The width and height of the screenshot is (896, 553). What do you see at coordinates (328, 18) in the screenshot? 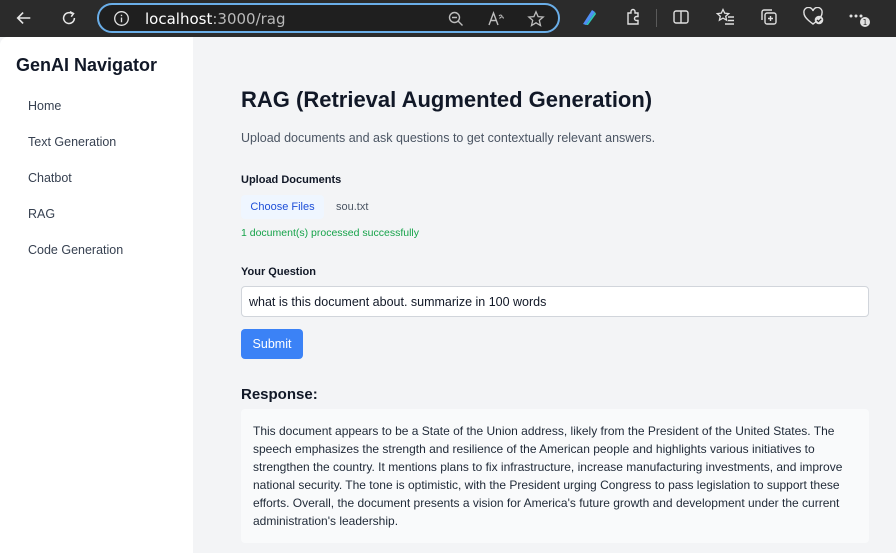
I see `address-bar: localhost:3000/rag` at bounding box center [328, 18].